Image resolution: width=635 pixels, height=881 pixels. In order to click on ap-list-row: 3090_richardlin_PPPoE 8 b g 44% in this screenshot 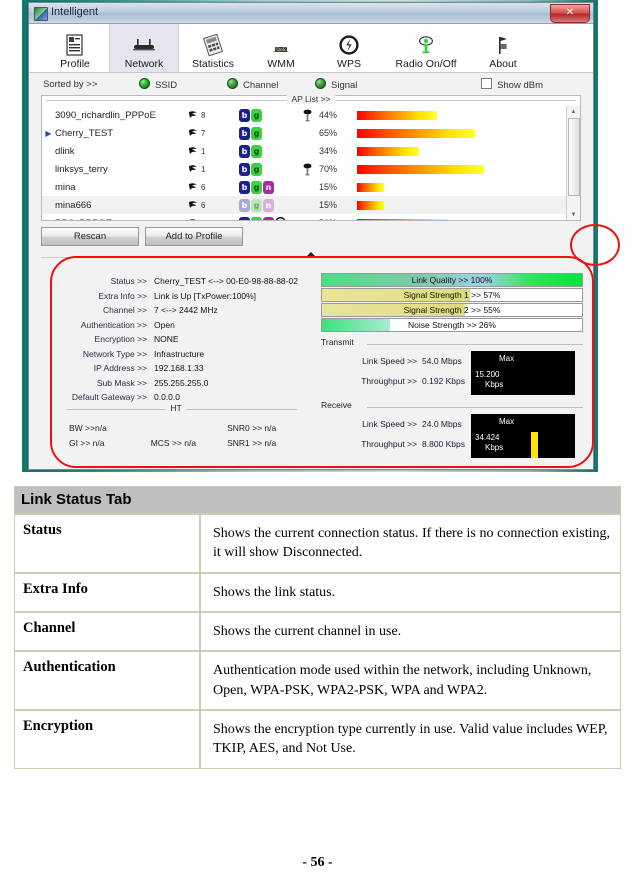, I will do `click(304, 115)`.